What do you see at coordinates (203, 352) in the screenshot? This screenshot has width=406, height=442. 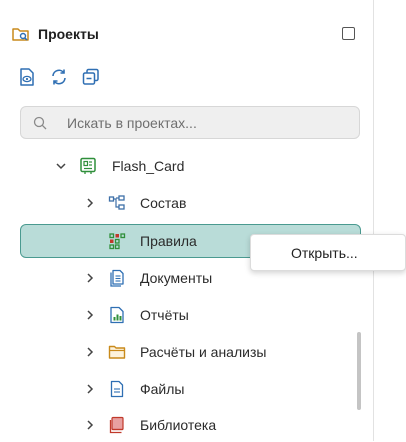 I see `tree-item-label: Расчёты и анализы` at bounding box center [203, 352].